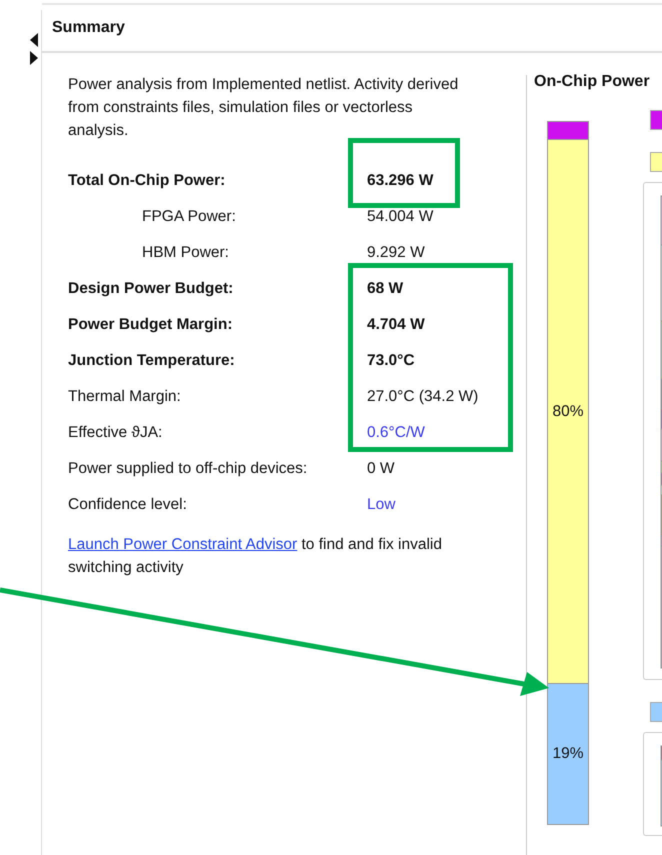  What do you see at coordinates (381, 469) in the screenshot?
I see `metric-value: 0 W` at bounding box center [381, 469].